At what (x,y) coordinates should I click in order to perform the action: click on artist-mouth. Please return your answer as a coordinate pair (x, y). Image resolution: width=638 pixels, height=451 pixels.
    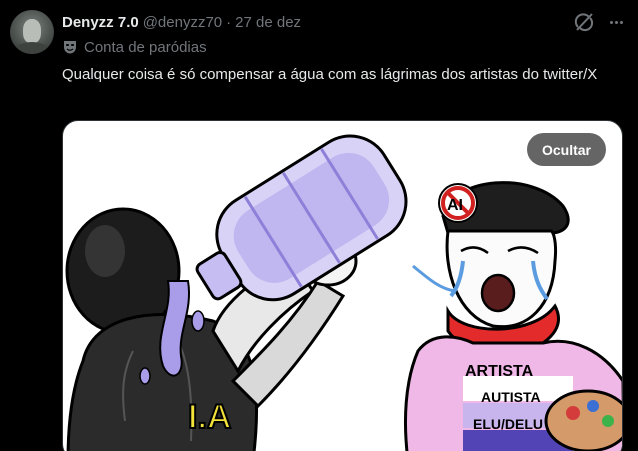
    Looking at the image, I should click on (498, 293).